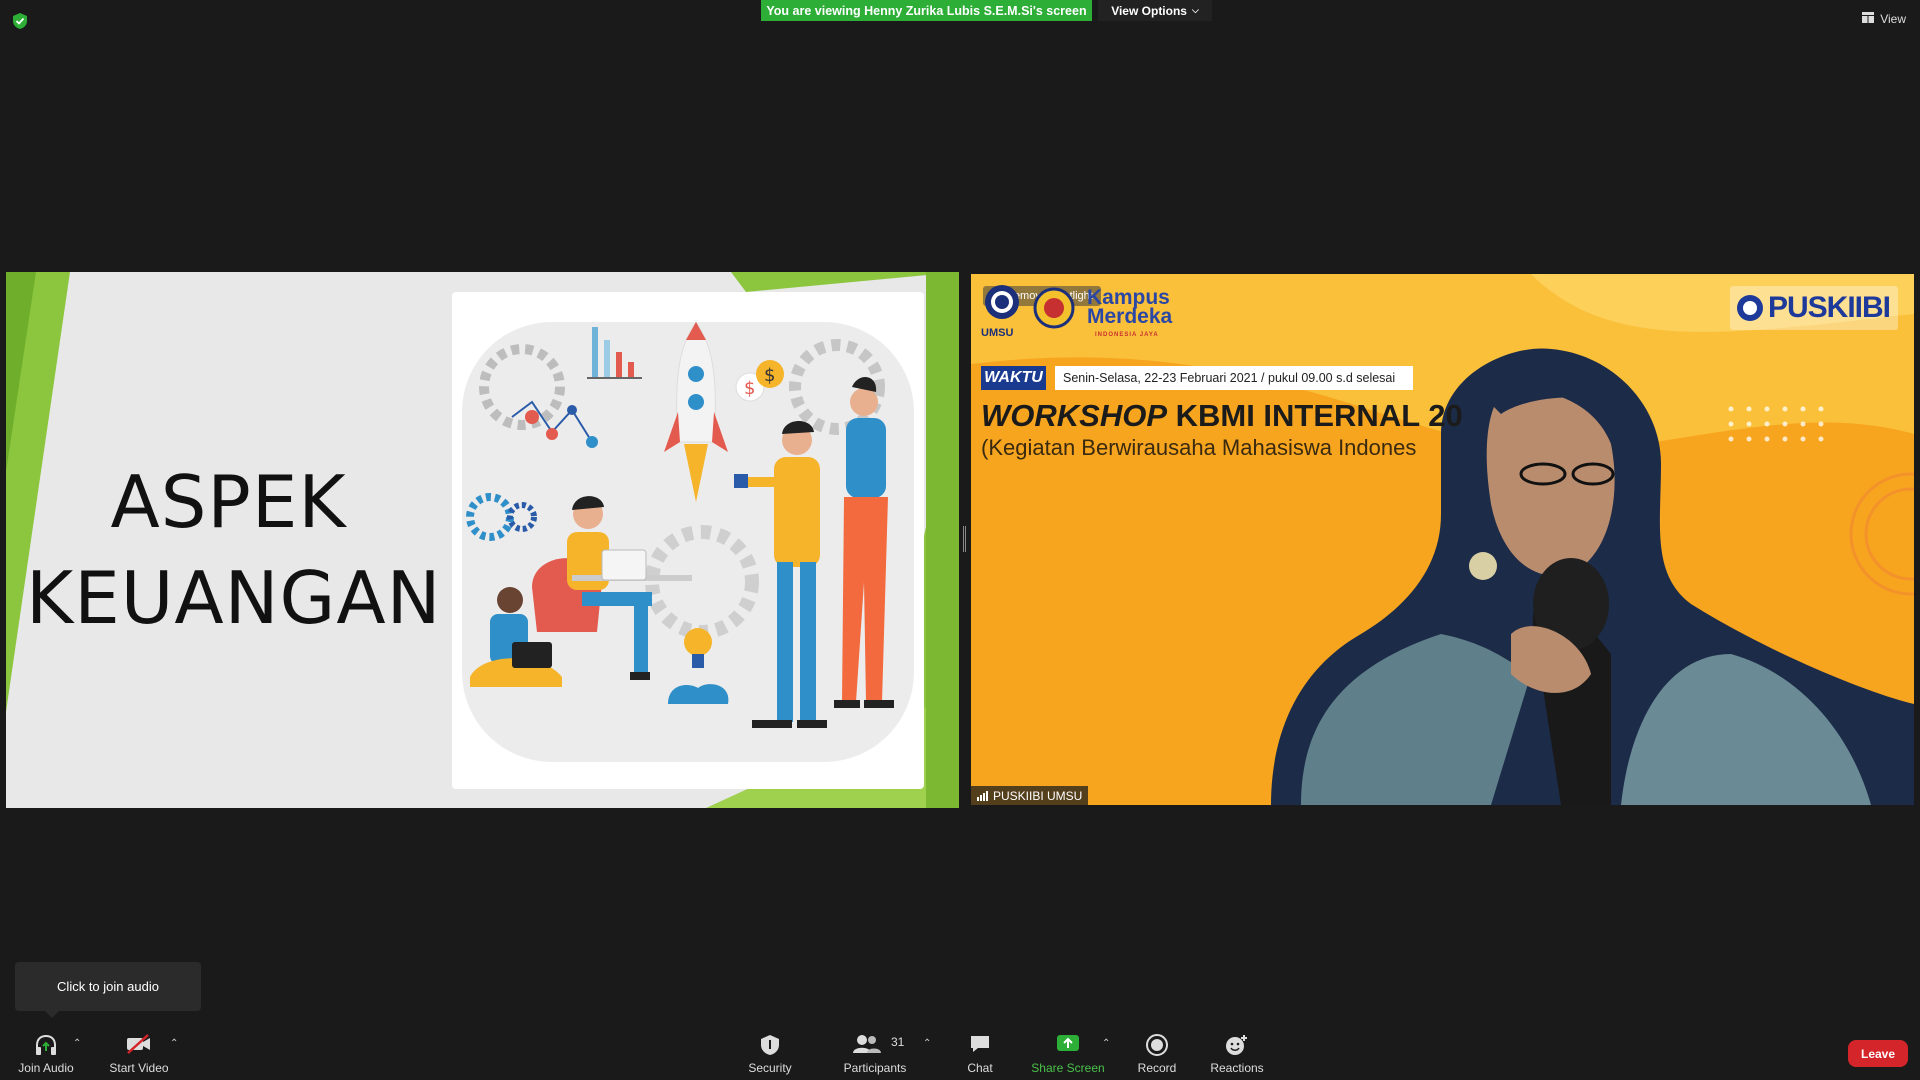  I want to click on leave-button: Leave, so click(1878, 1053).